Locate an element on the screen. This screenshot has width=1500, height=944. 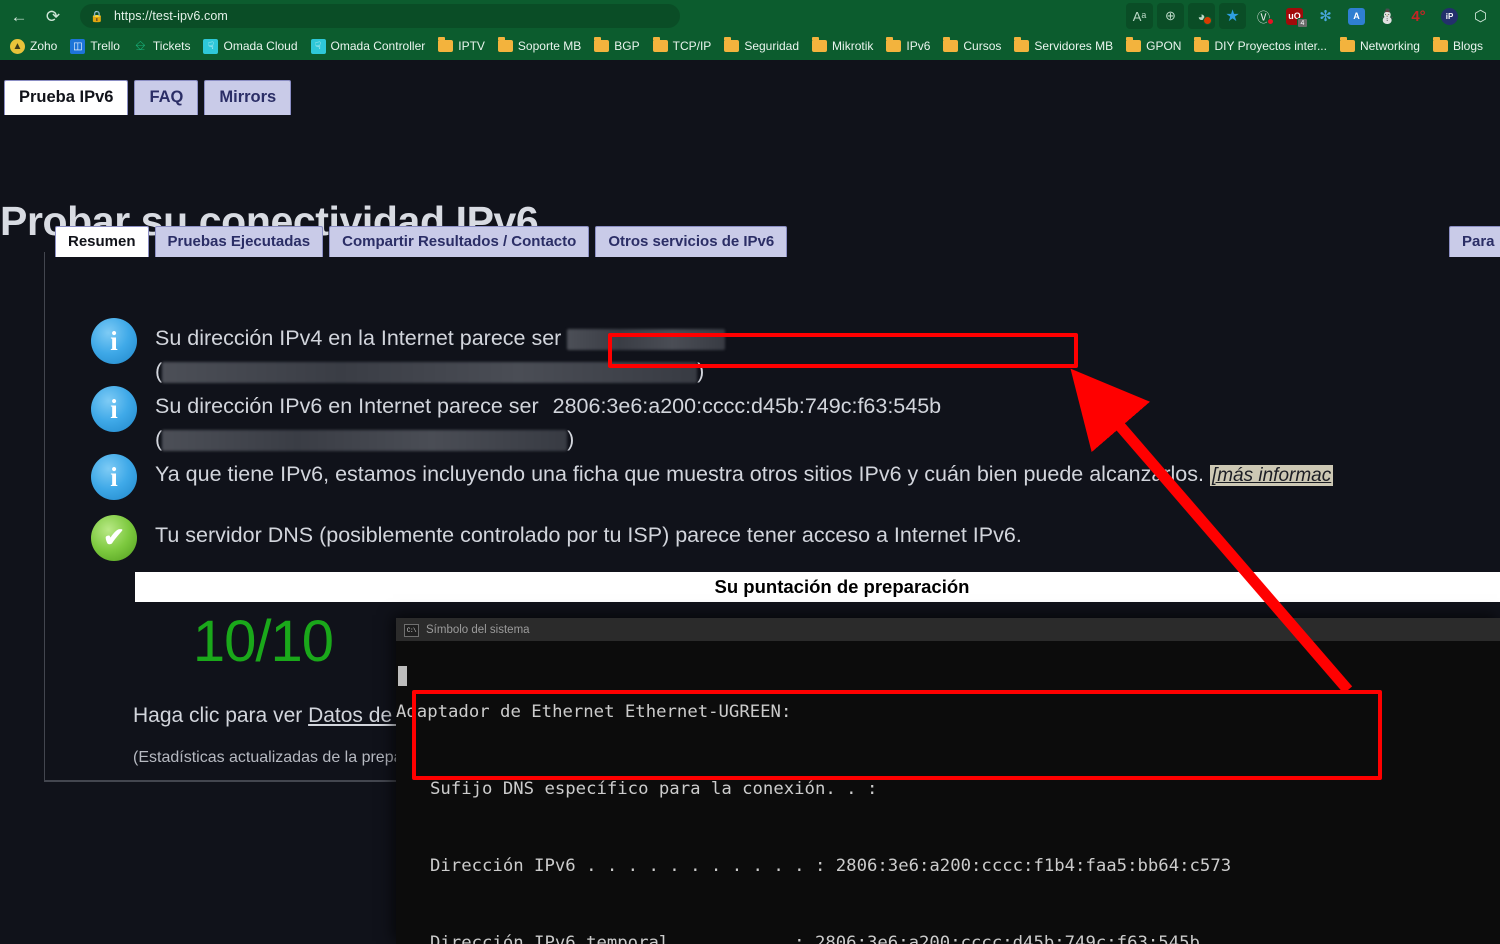
extension-ip-icon: iP is located at coordinates (1449, 16).